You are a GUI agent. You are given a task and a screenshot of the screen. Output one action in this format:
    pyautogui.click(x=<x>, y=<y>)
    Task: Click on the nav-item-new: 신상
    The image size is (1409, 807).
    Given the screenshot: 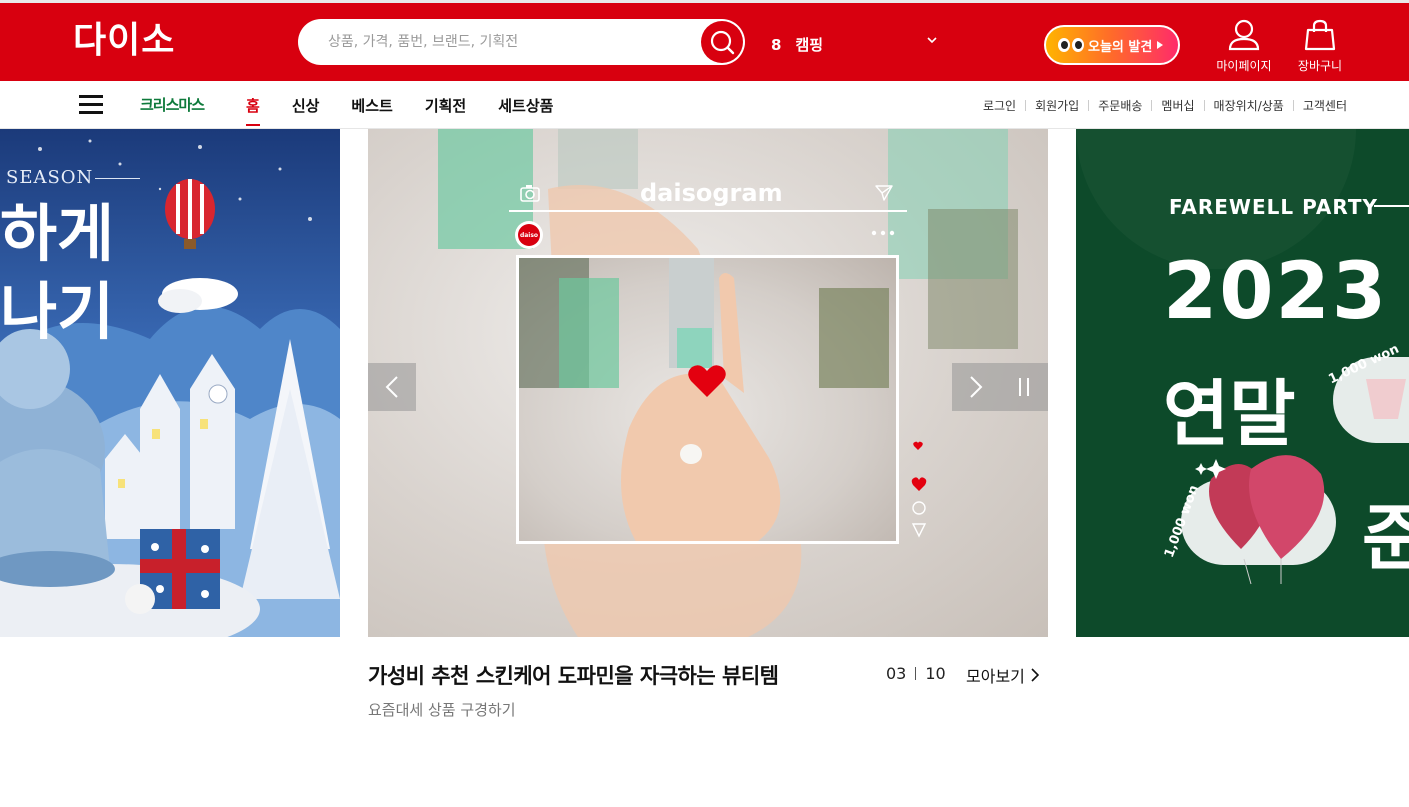 What is the action you would take?
    pyautogui.click(x=306, y=105)
    